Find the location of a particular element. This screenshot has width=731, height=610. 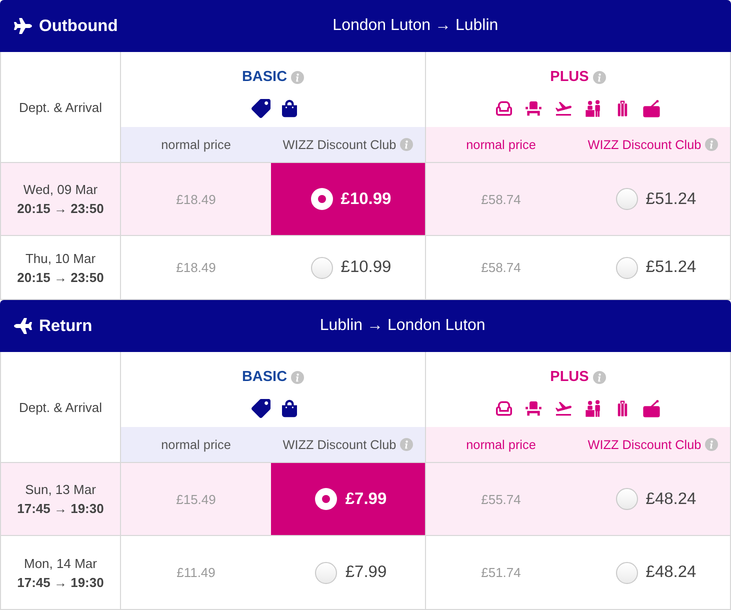

normal-price: £15.49 is located at coordinates (196, 499).